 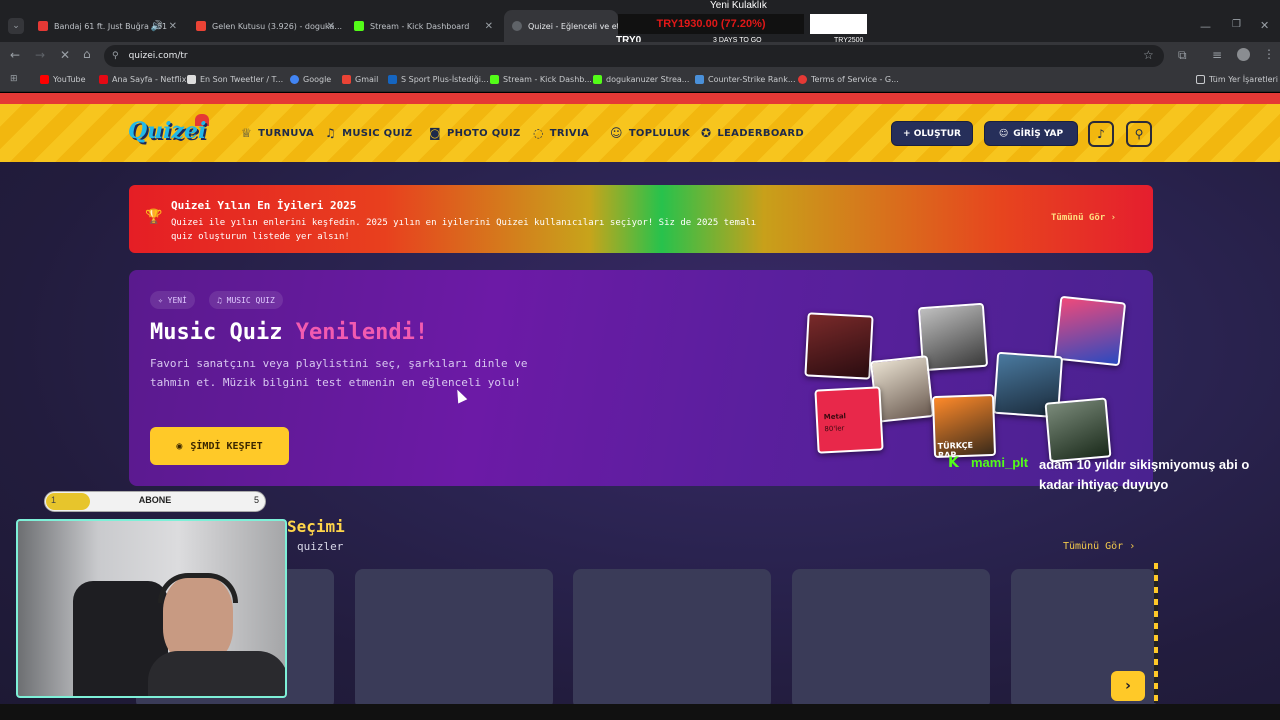 What do you see at coordinates (1003, 133) in the screenshot?
I see `user-icon: ☺` at bounding box center [1003, 133].